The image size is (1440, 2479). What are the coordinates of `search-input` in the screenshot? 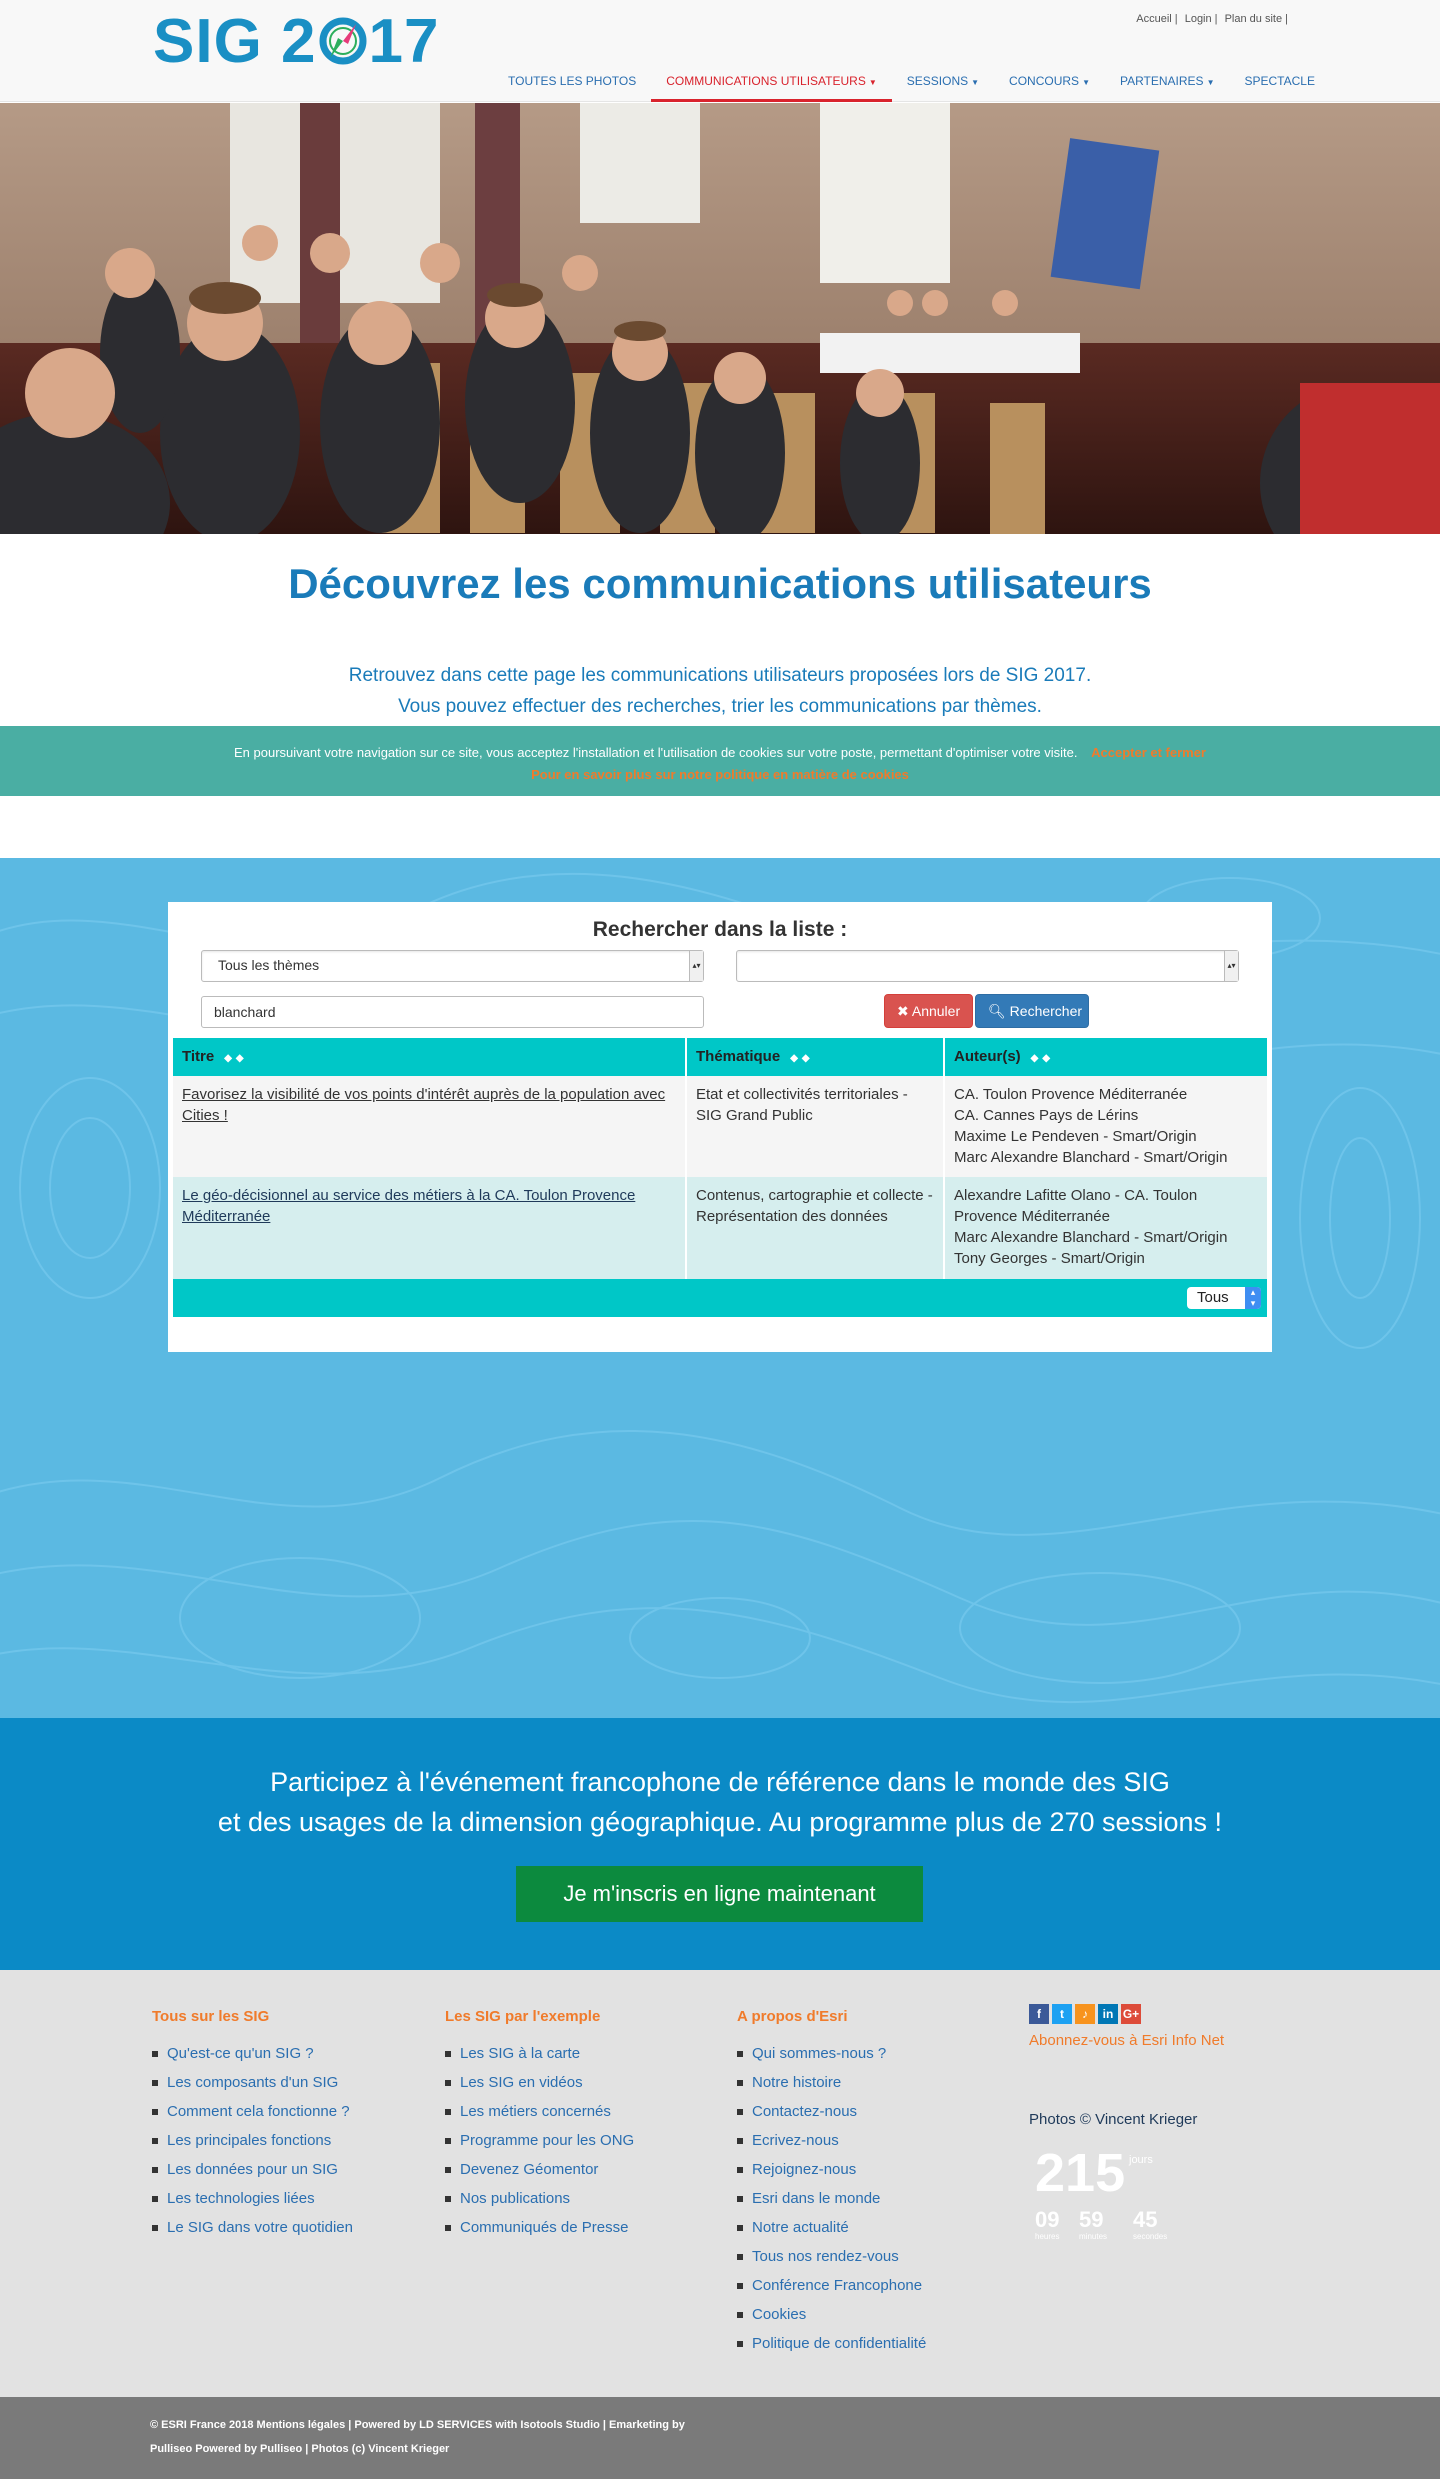 It's located at (452, 1012).